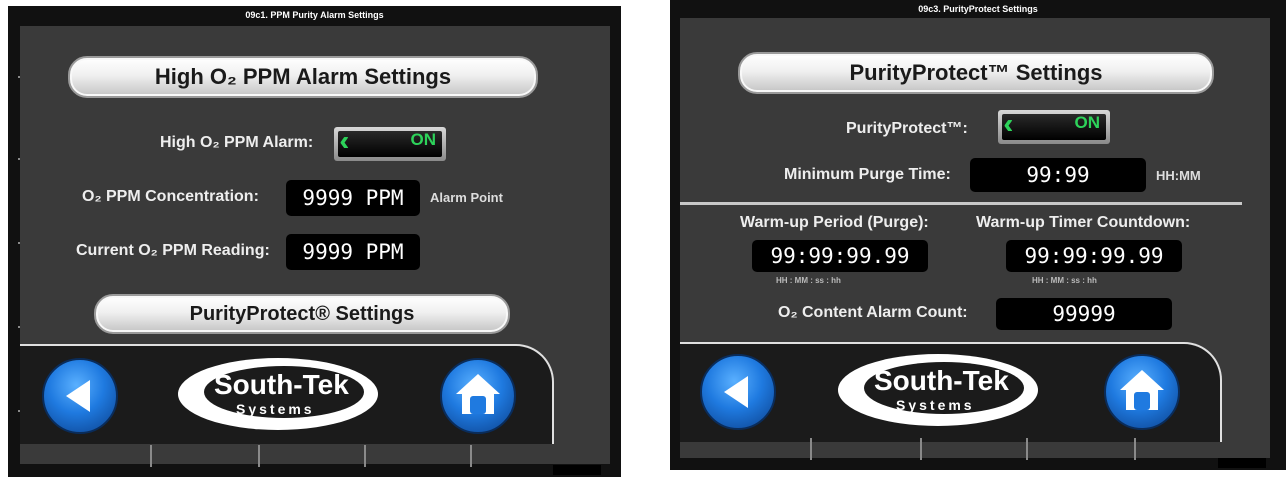  Describe the element at coordinates (1054, 126) in the screenshot. I see `purityprotect-toggle: ‹‹ ON` at that location.